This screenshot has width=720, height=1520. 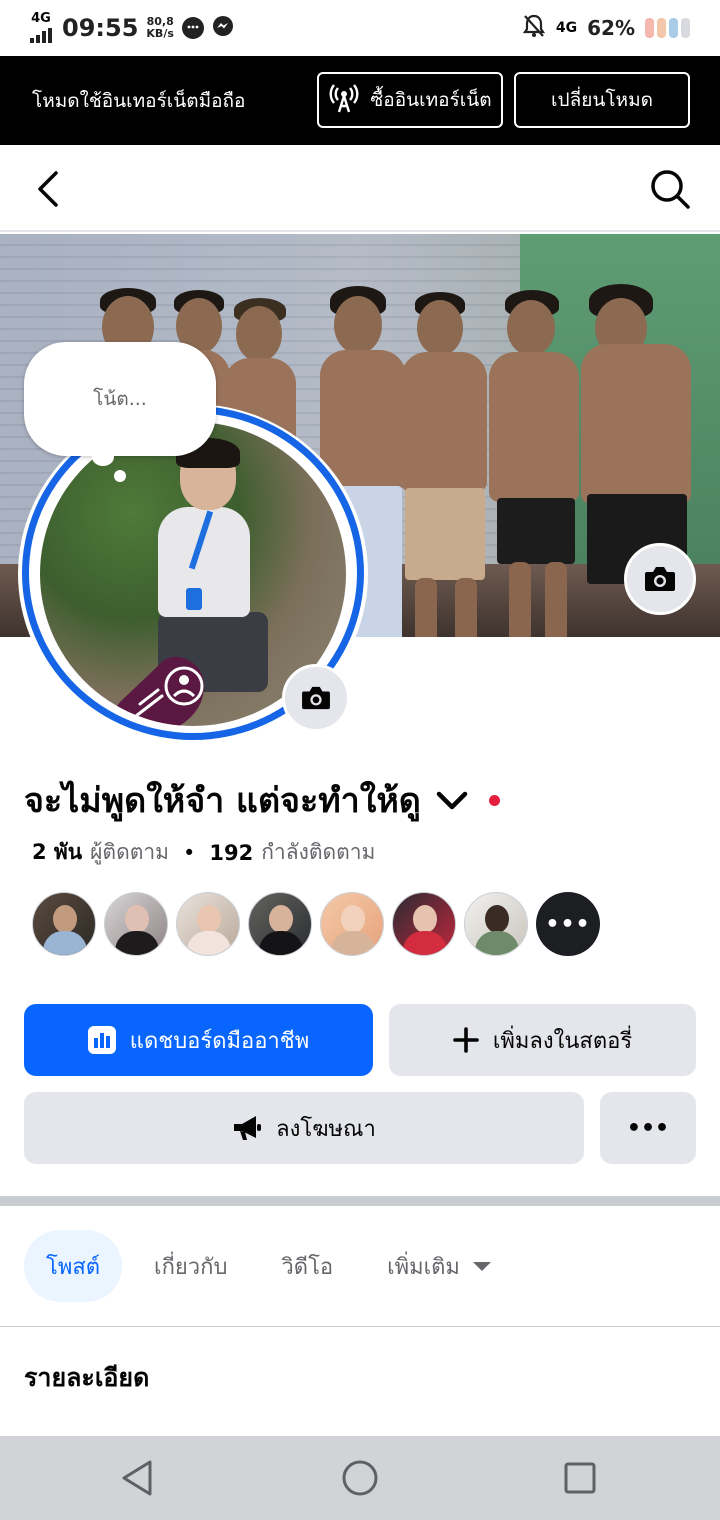 I want to click on chevron-down-icon, so click(x=452, y=800).